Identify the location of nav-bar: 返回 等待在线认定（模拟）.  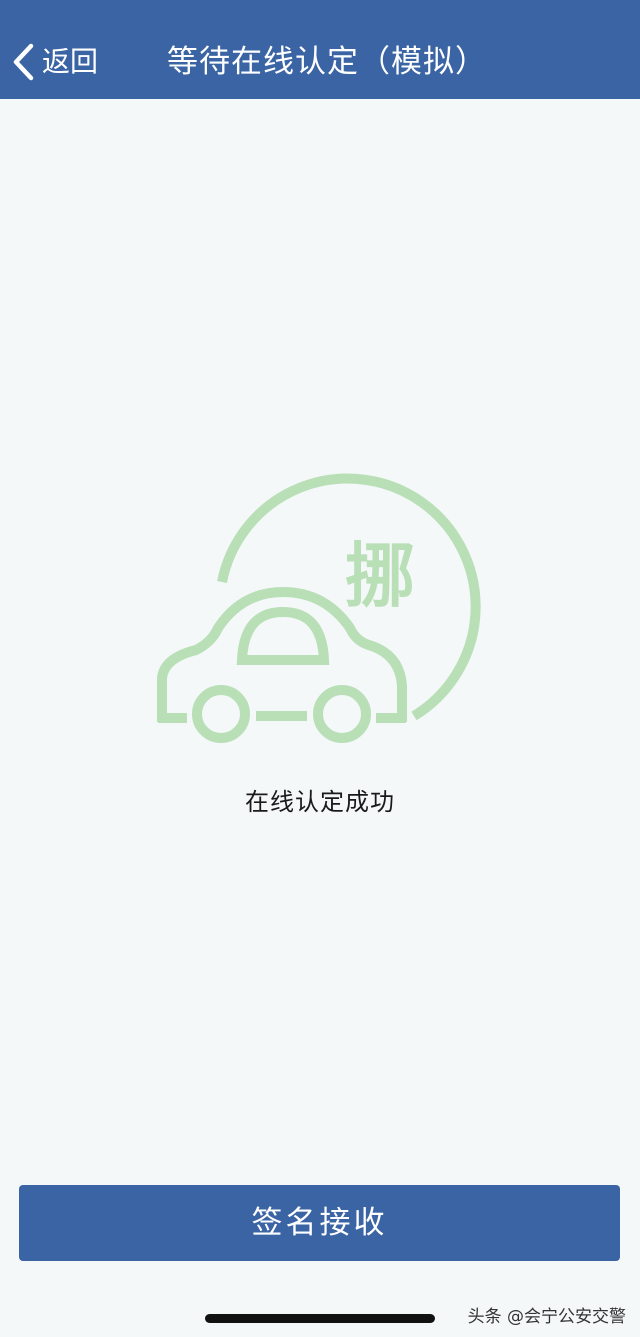
(320, 49).